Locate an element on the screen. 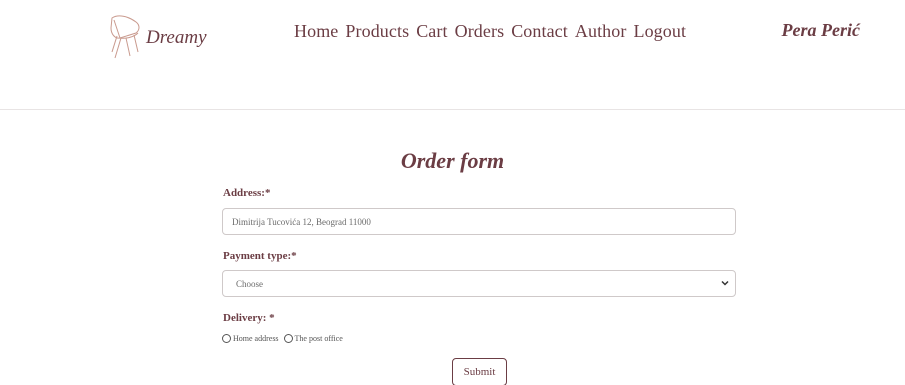 The width and height of the screenshot is (905, 385). payment-type-label: Payment type:* is located at coordinates (260, 256).